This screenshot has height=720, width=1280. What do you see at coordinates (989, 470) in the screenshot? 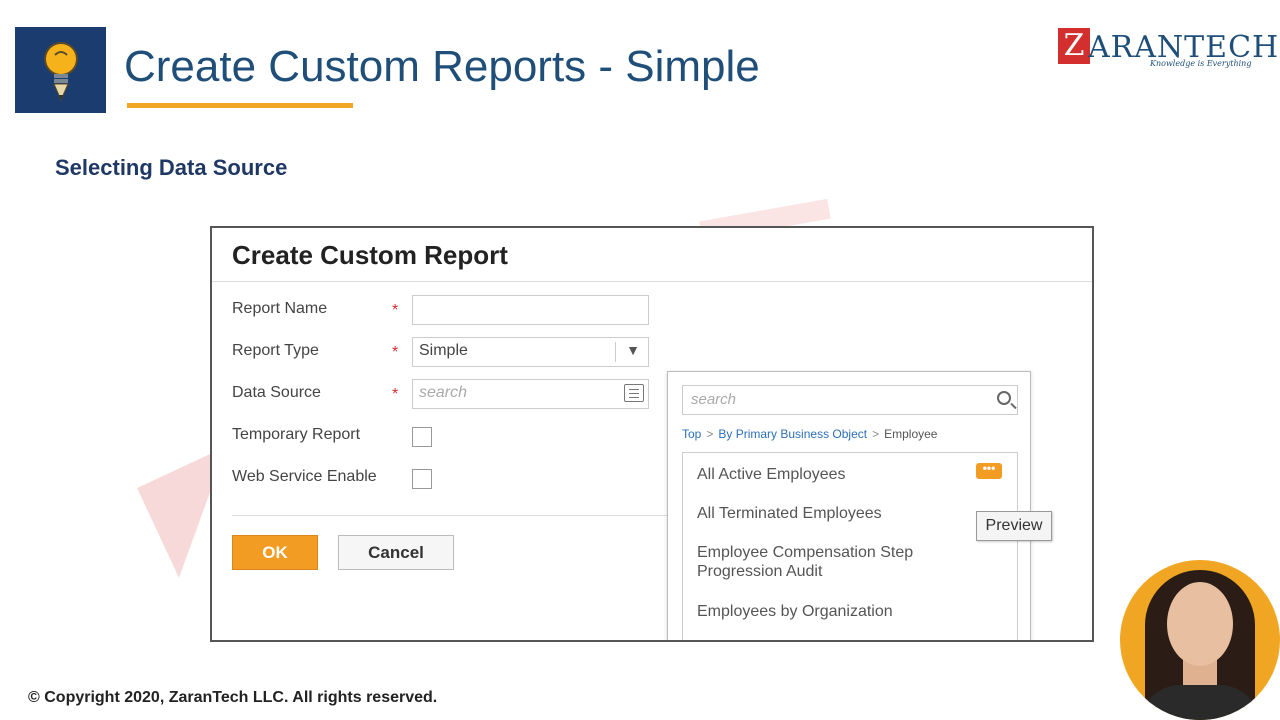
I see `more-icon: •••` at bounding box center [989, 470].